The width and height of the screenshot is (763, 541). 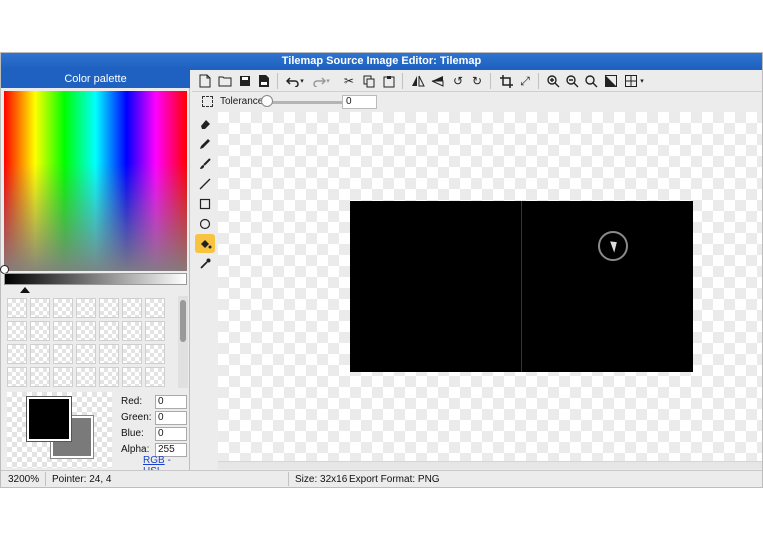 I want to click on undo-dropdown-icon: ▾, so click(x=302, y=81).